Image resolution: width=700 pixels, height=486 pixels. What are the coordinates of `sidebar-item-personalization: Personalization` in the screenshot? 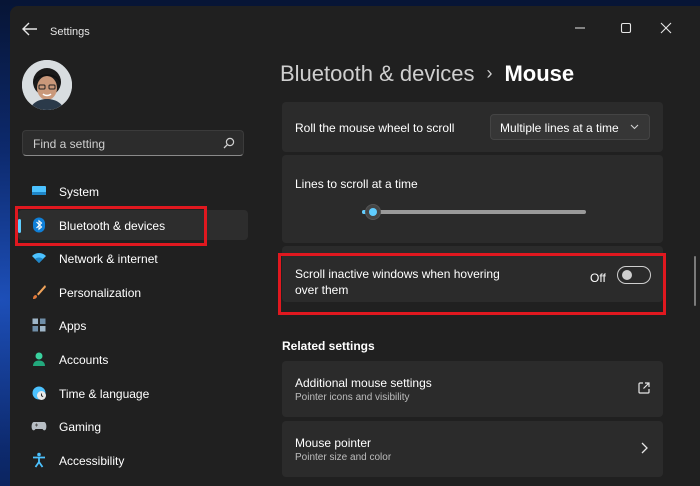 It's located at (133, 292).